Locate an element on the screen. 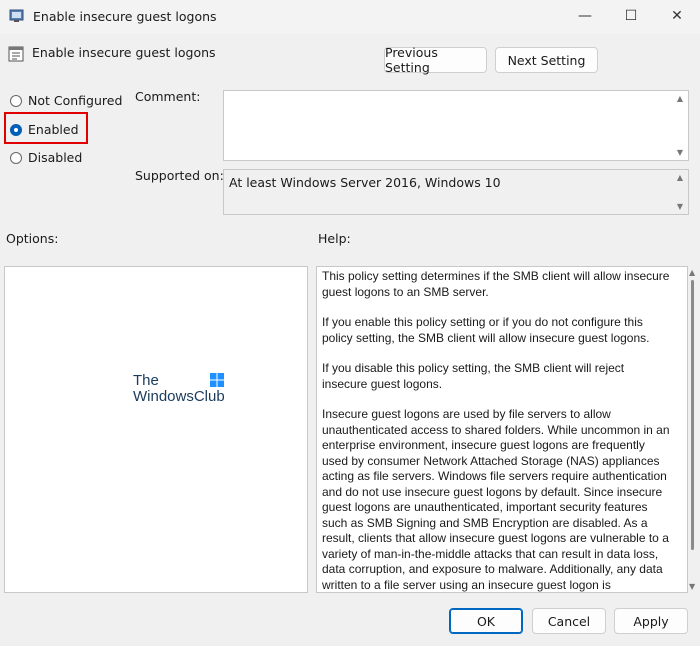  next-setting-button: Next Setting is located at coordinates (546, 60).